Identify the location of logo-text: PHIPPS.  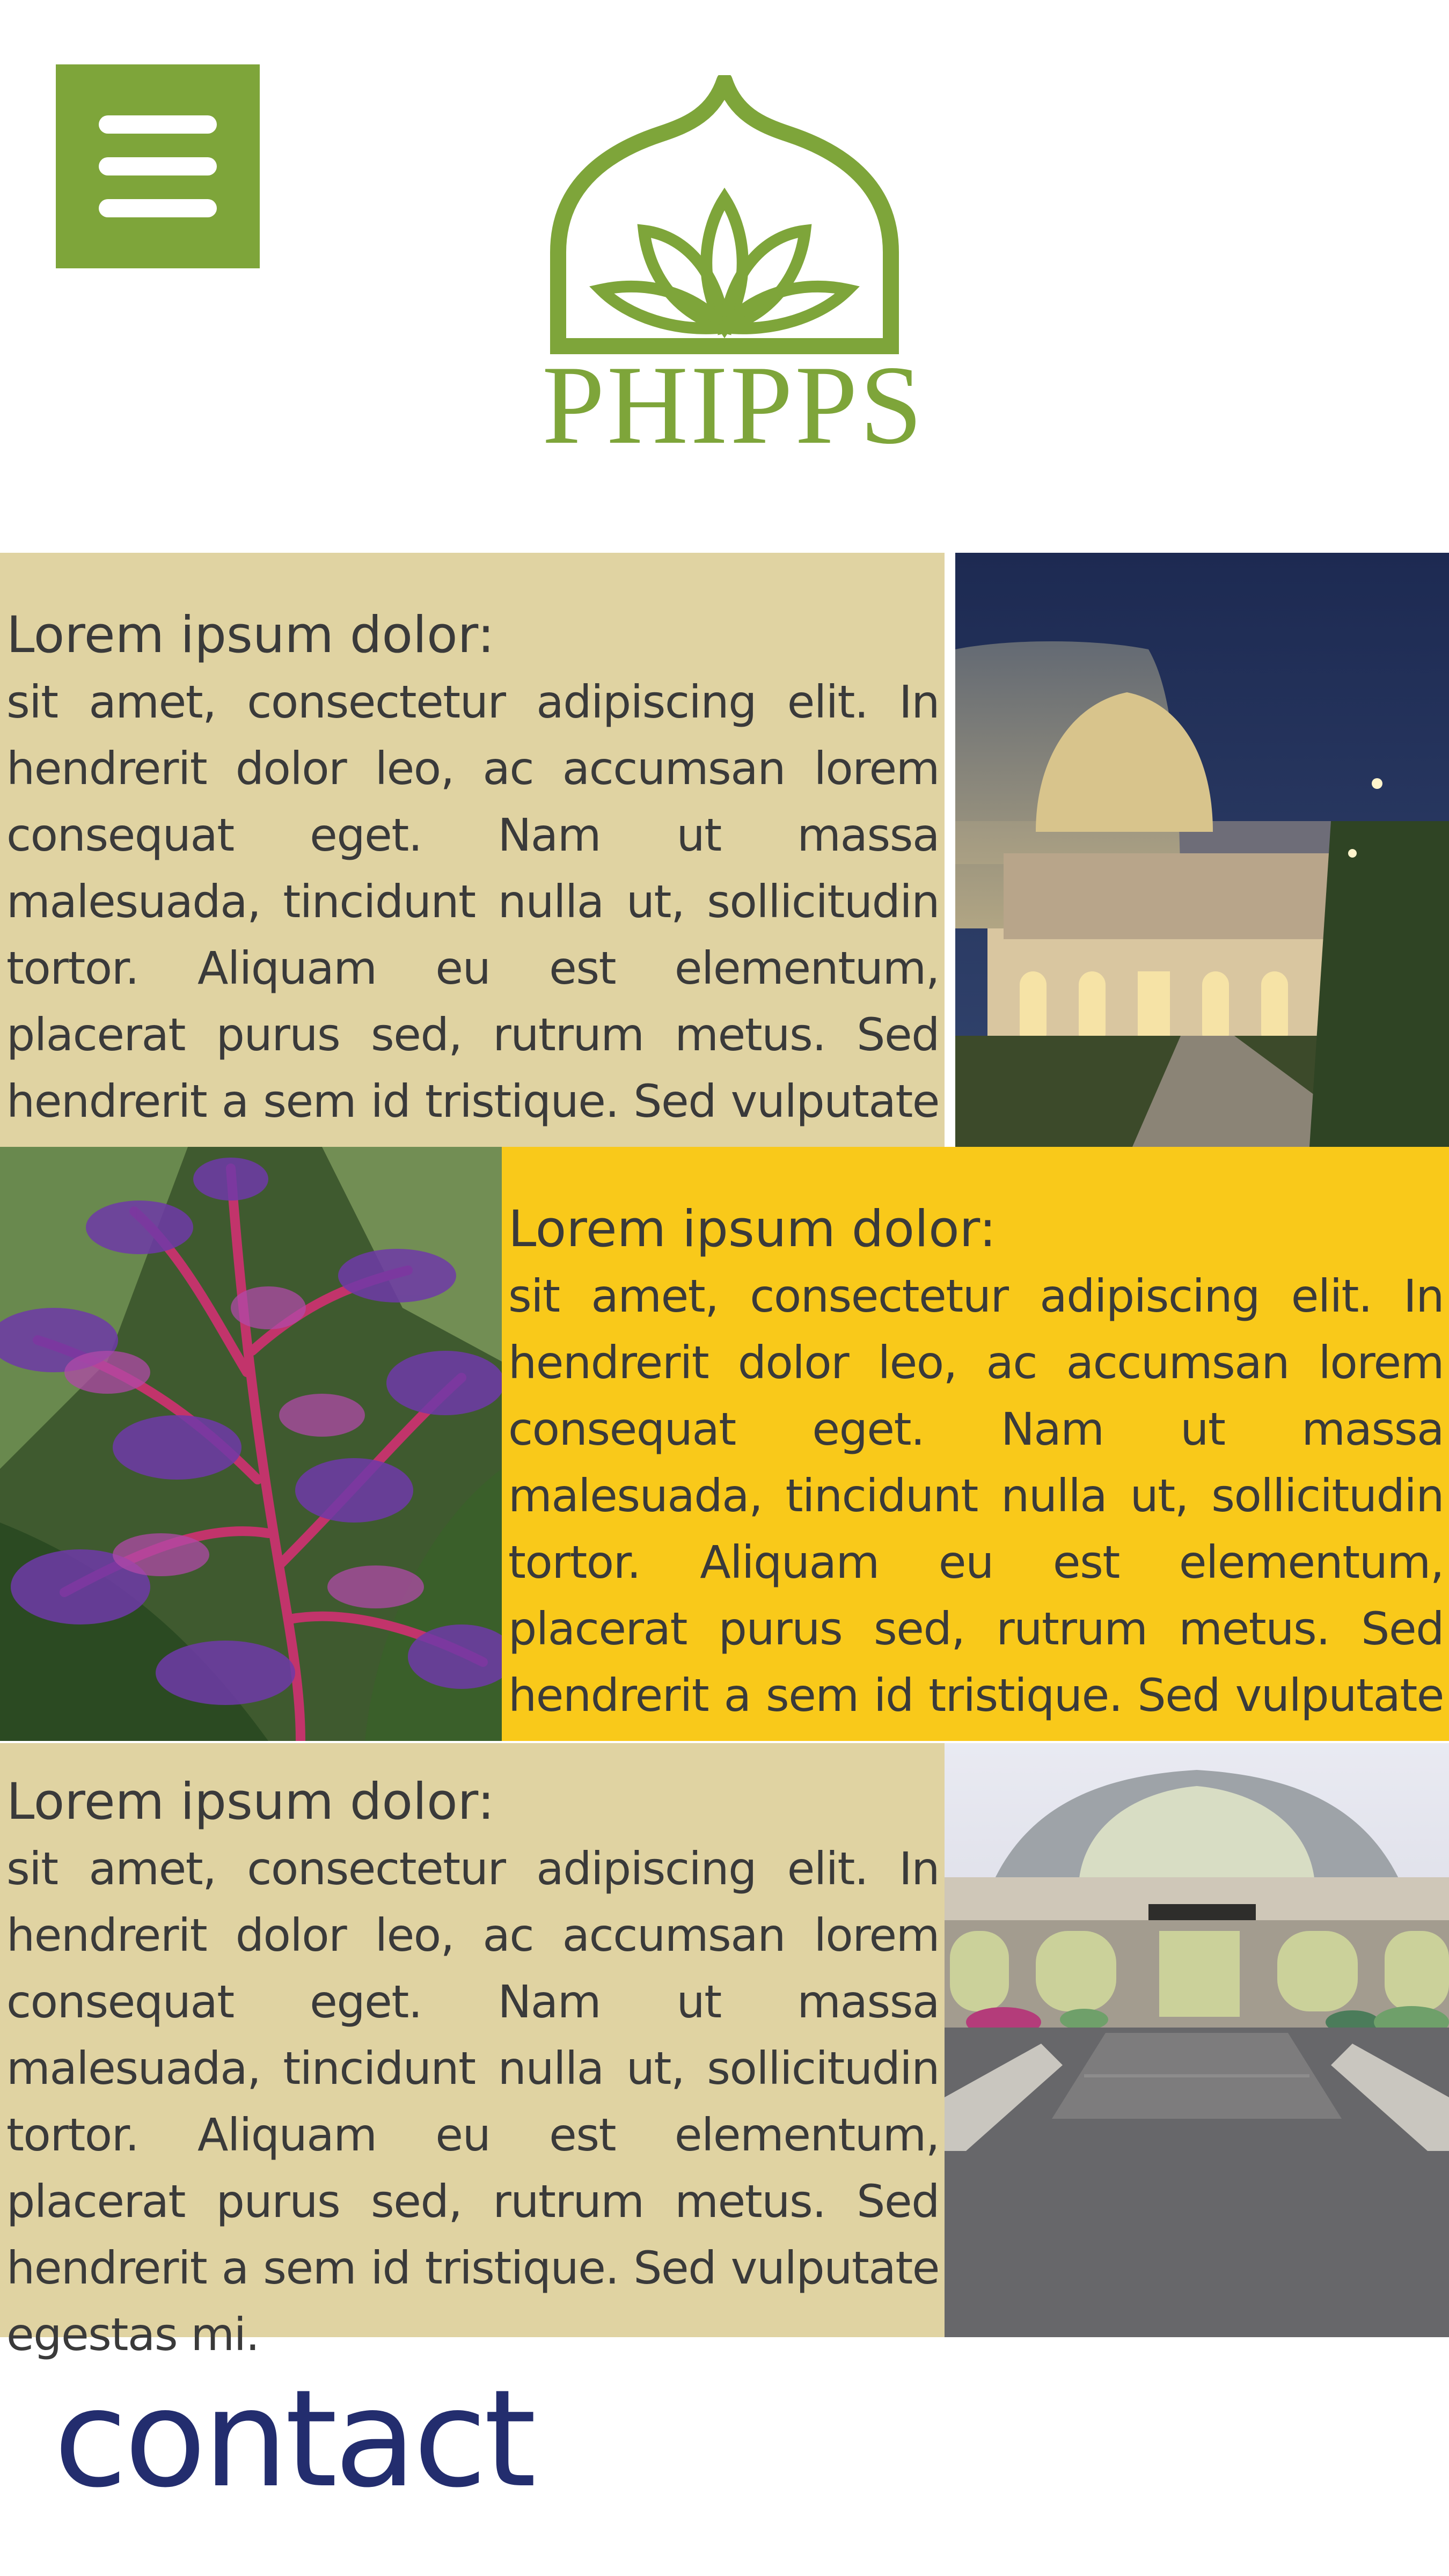
(733, 405).